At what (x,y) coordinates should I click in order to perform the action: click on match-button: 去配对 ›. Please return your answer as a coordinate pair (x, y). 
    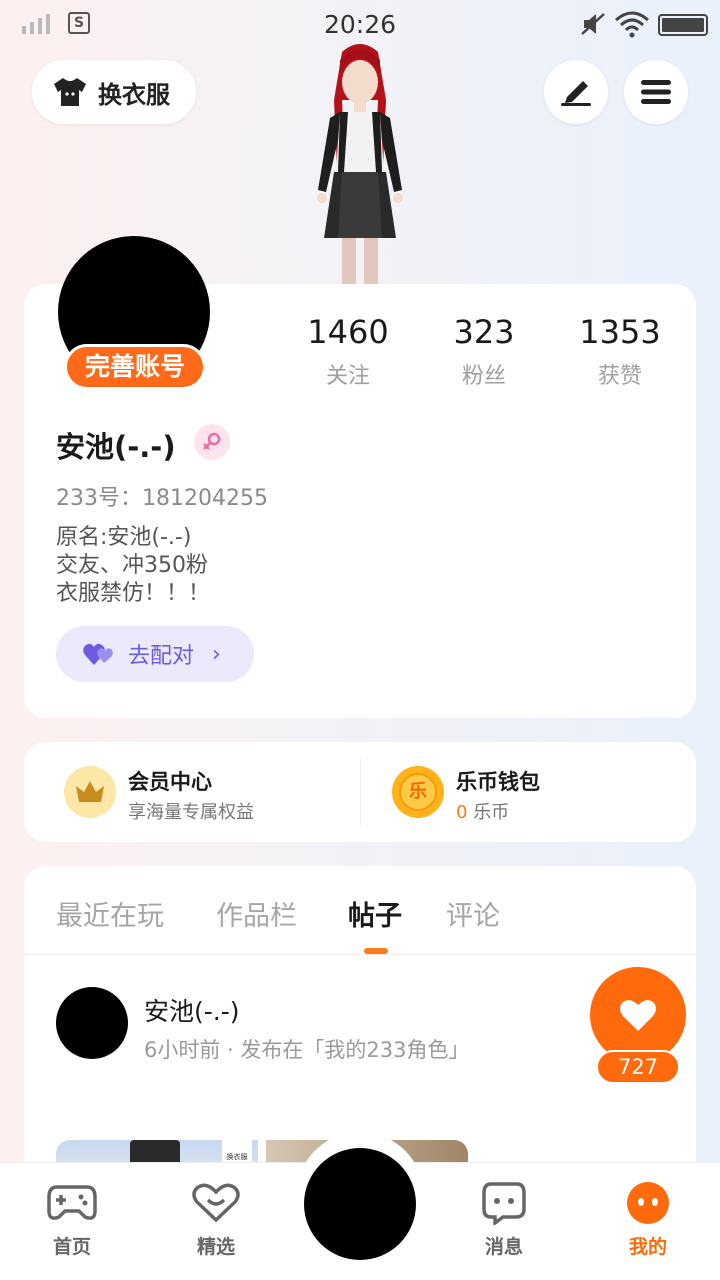
    Looking at the image, I should click on (155, 654).